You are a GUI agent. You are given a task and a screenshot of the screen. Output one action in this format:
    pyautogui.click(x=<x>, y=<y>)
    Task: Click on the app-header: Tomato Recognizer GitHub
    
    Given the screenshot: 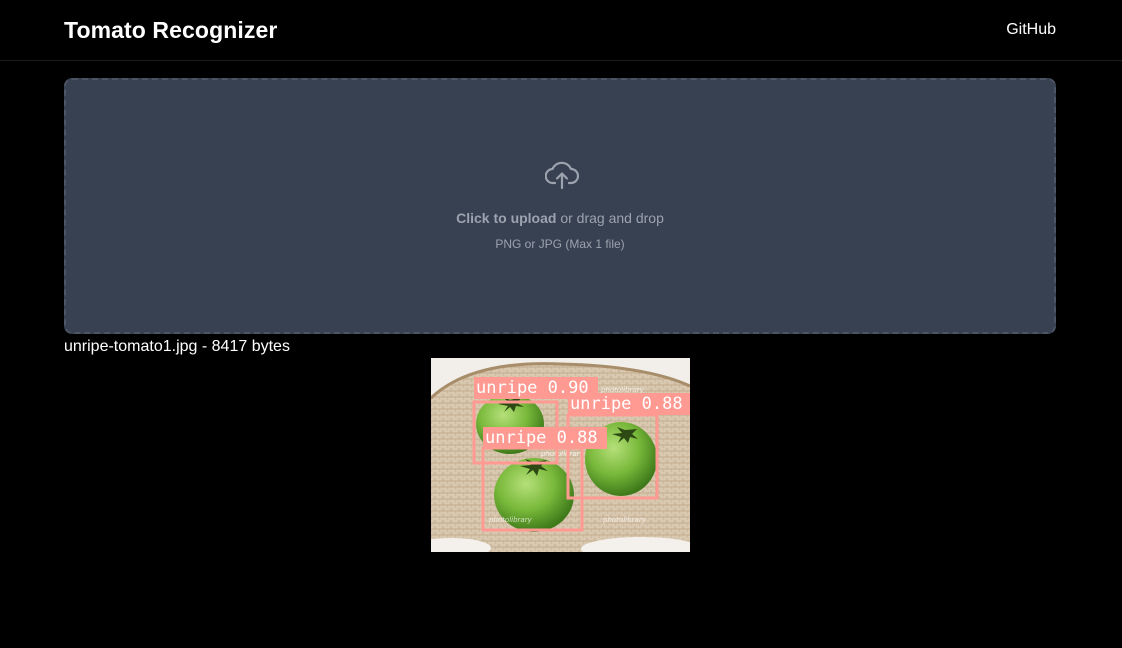 What is the action you would take?
    pyautogui.click(x=561, y=30)
    